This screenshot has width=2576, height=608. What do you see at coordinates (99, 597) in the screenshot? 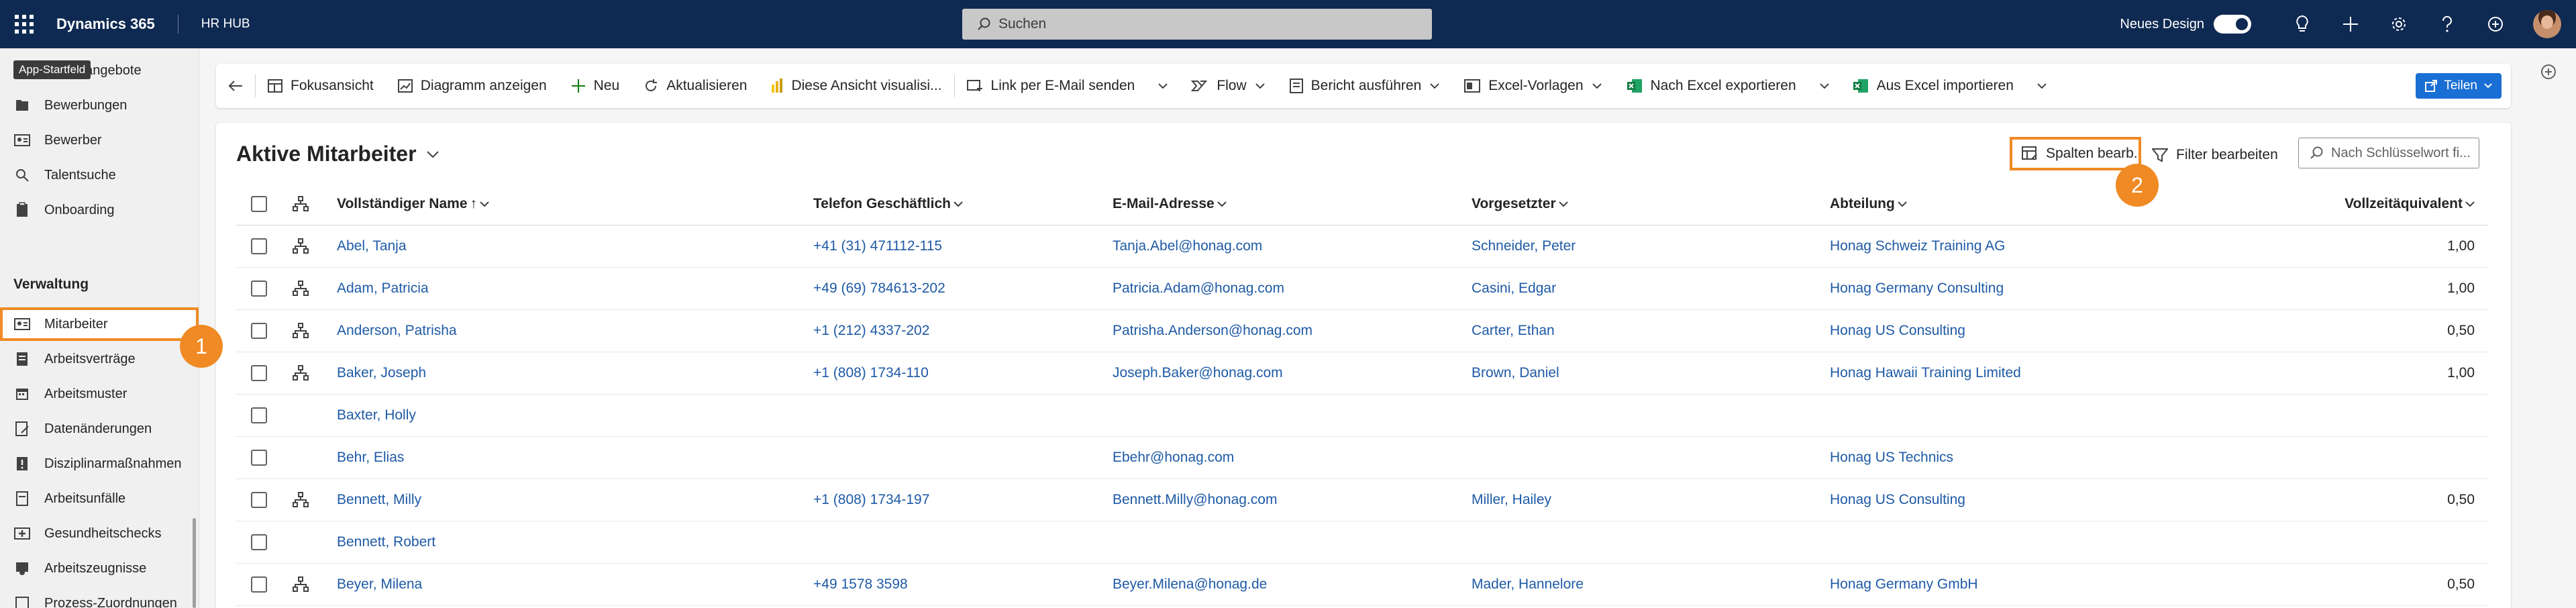
I see `sidebar-item-prozess-zuordnungen: Prozess-Zuordnungen` at bounding box center [99, 597].